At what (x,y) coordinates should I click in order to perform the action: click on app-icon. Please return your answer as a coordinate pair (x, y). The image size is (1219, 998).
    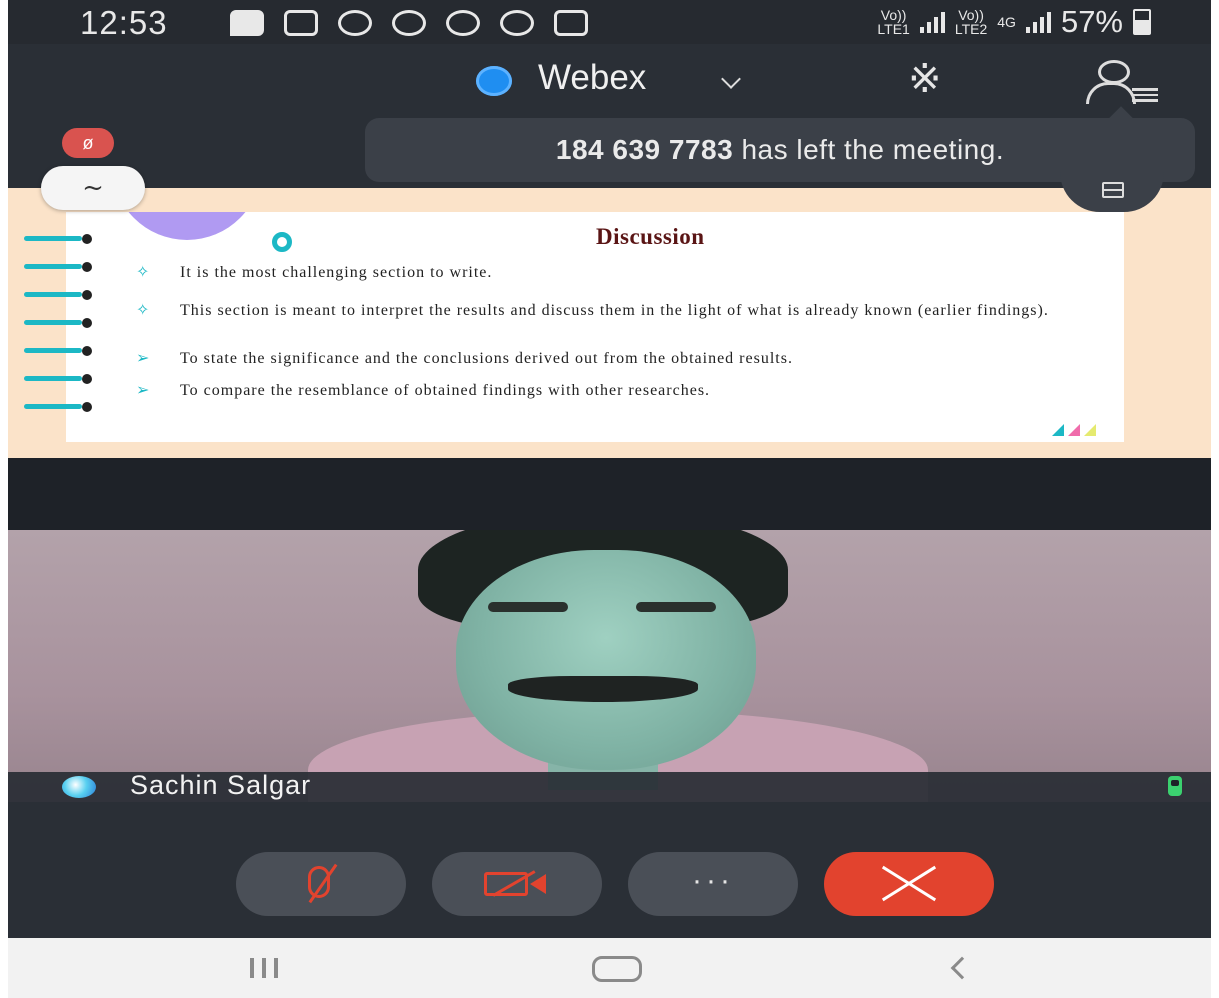
    Looking at the image, I should click on (355, 23).